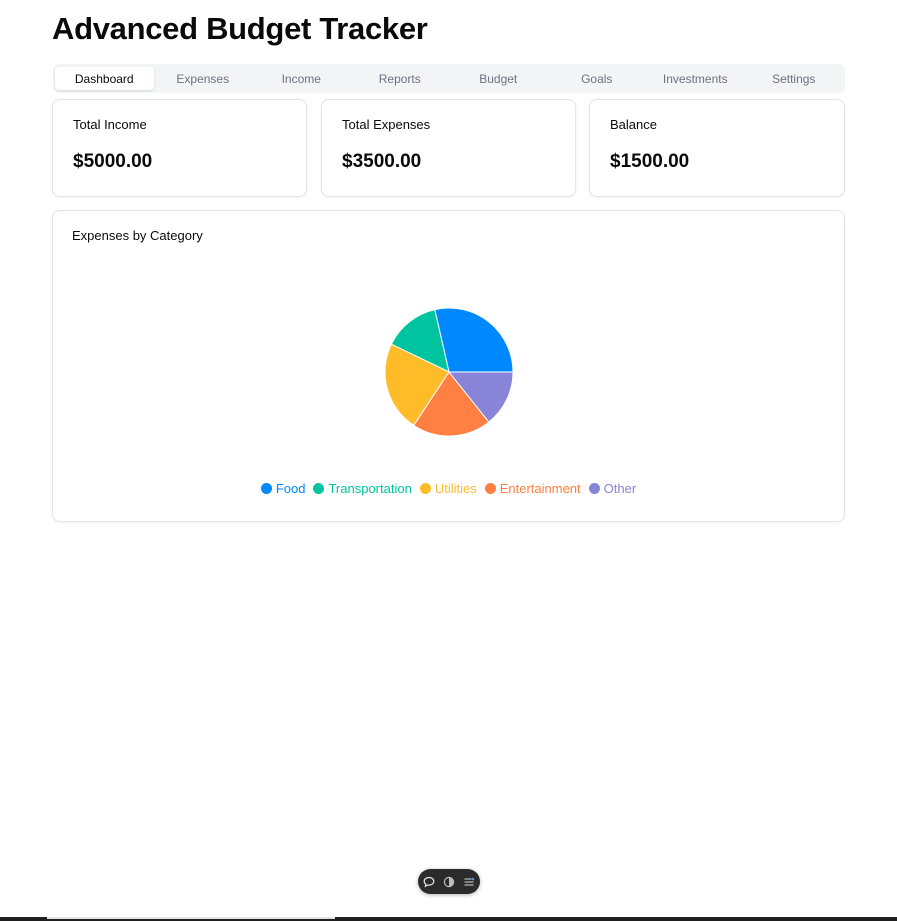  What do you see at coordinates (469, 882) in the screenshot?
I see `menu-lines-icon` at bounding box center [469, 882].